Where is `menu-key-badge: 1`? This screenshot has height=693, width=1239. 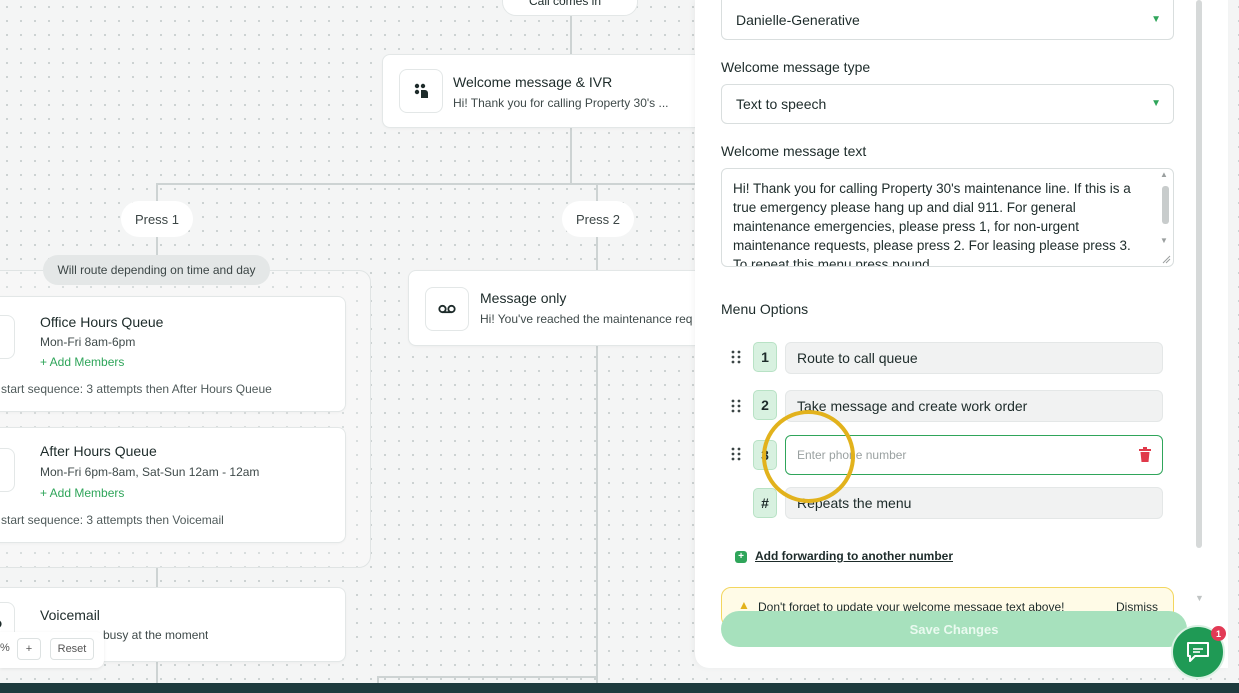
menu-key-badge: 1 is located at coordinates (765, 357).